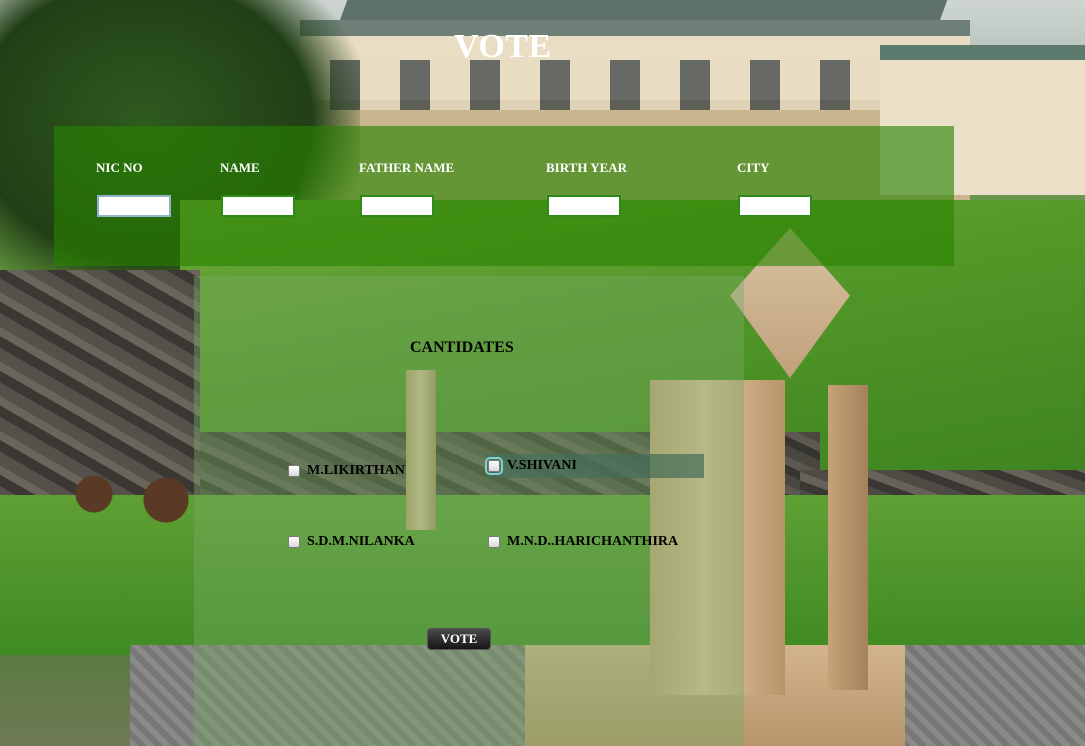 The width and height of the screenshot is (1085, 746). Describe the element at coordinates (356, 470) in the screenshot. I see `candidate-name: M.LIKIRTHAN` at that location.